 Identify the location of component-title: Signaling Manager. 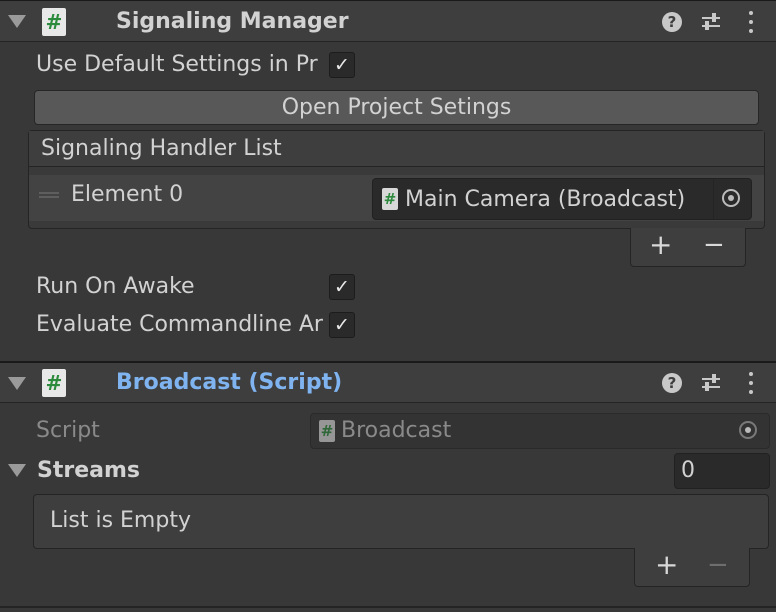
(232, 21).